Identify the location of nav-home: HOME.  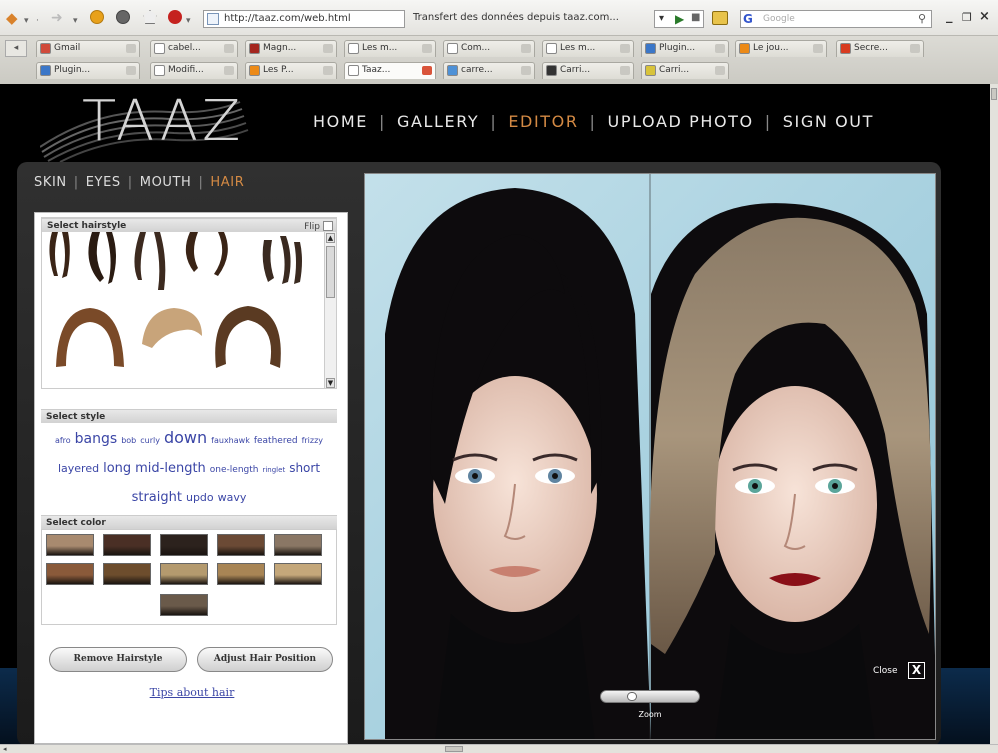
(340, 121).